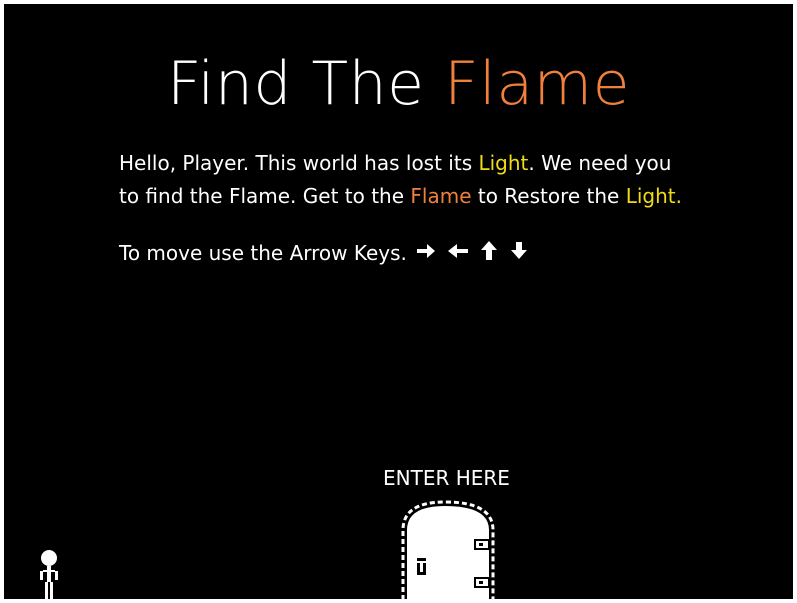 The width and height of the screenshot is (797, 603). What do you see at coordinates (458, 254) in the screenshot?
I see `arrow-left-icon` at bounding box center [458, 254].